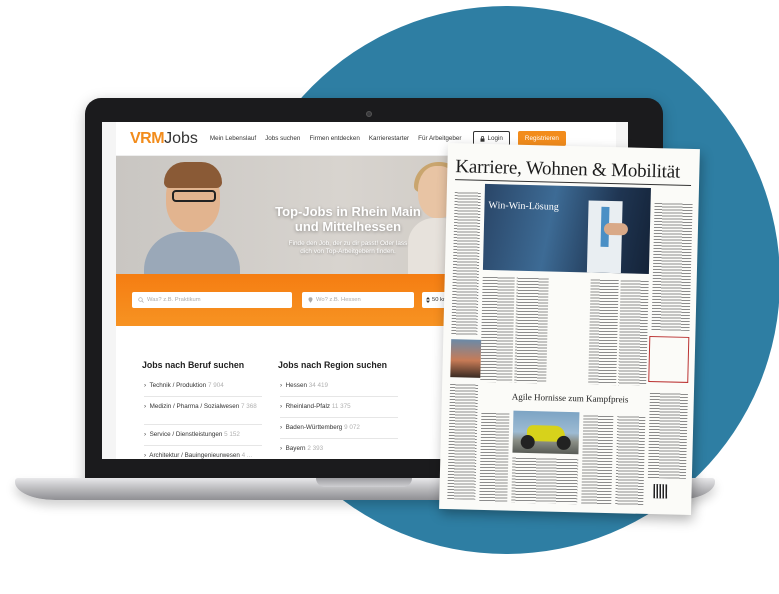 The width and height of the screenshot is (779, 594). What do you see at coordinates (301, 449) in the screenshot?
I see `list-item: › Bayern 2 393` at bounding box center [301, 449].